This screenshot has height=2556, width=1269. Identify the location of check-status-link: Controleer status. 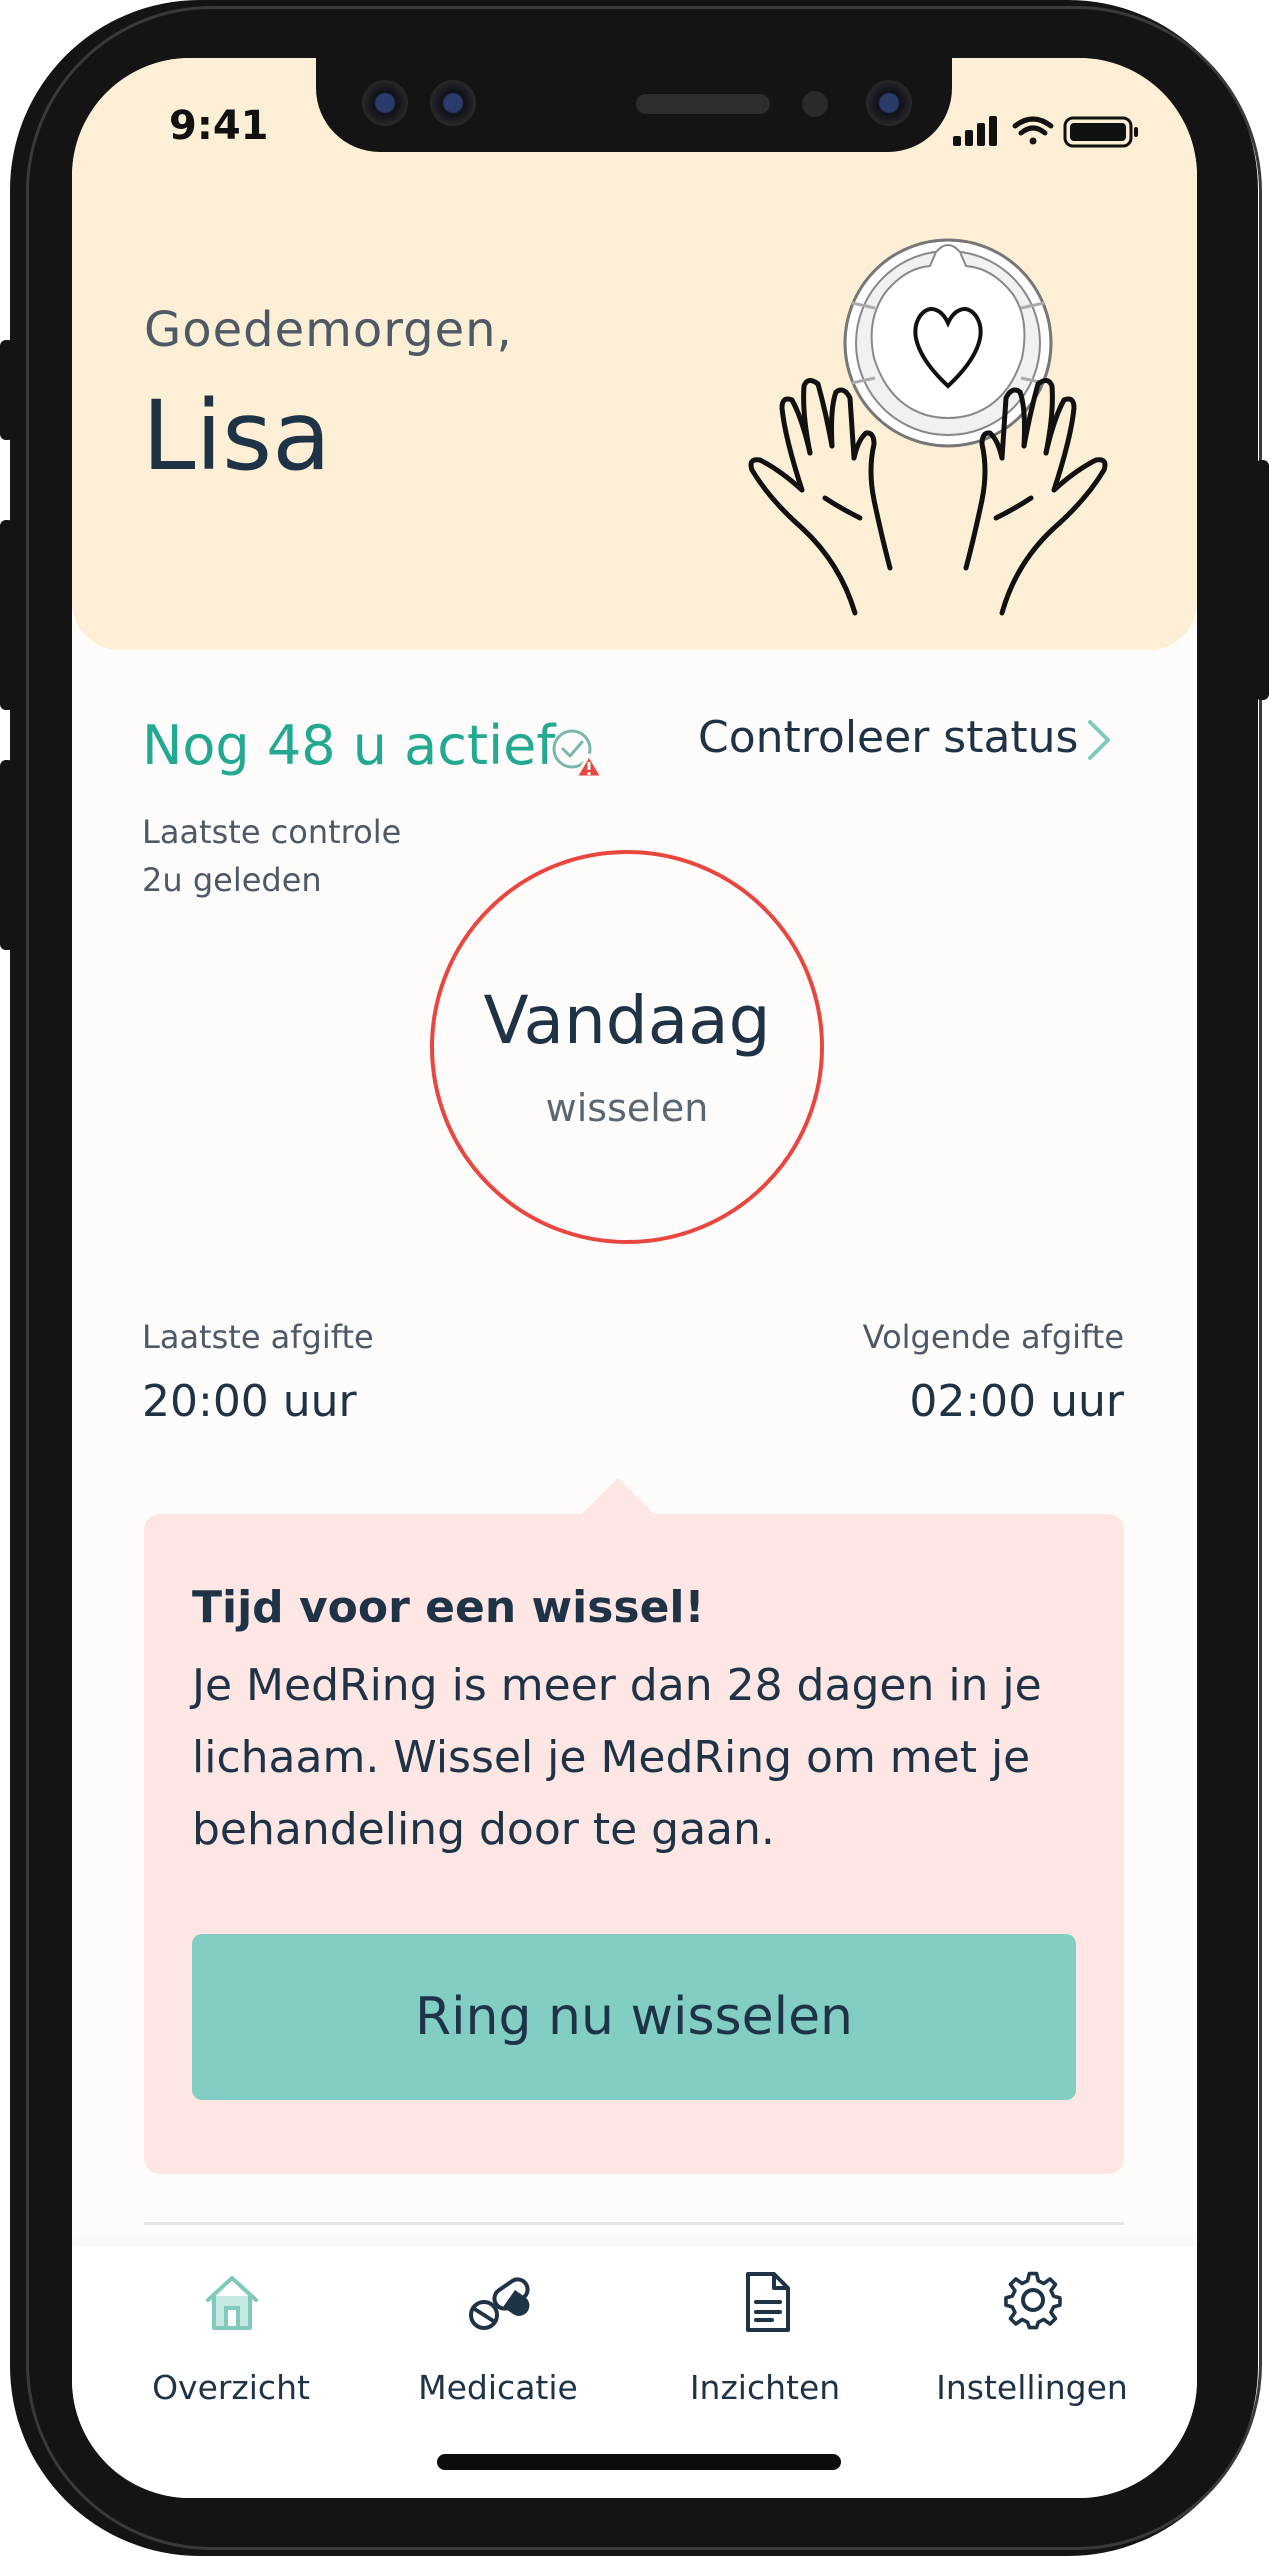
(888, 737).